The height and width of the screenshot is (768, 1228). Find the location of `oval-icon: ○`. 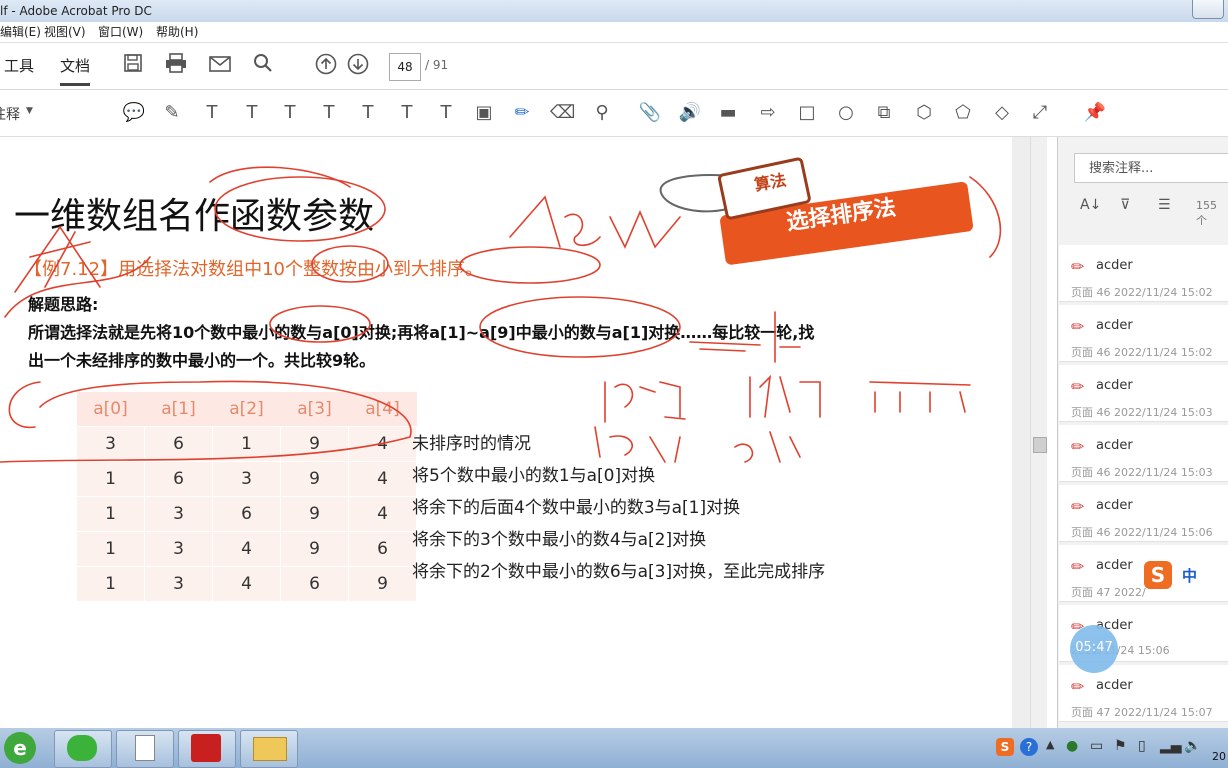

oval-icon: ○ is located at coordinates (846, 113).